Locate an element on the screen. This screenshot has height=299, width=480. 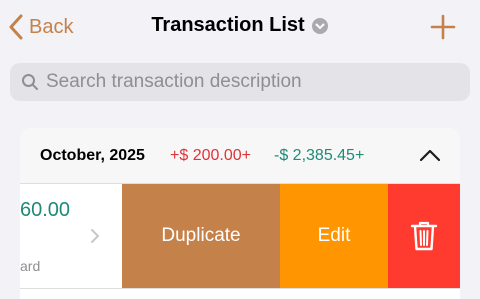
delete-button is located at coordinates (424, 236).